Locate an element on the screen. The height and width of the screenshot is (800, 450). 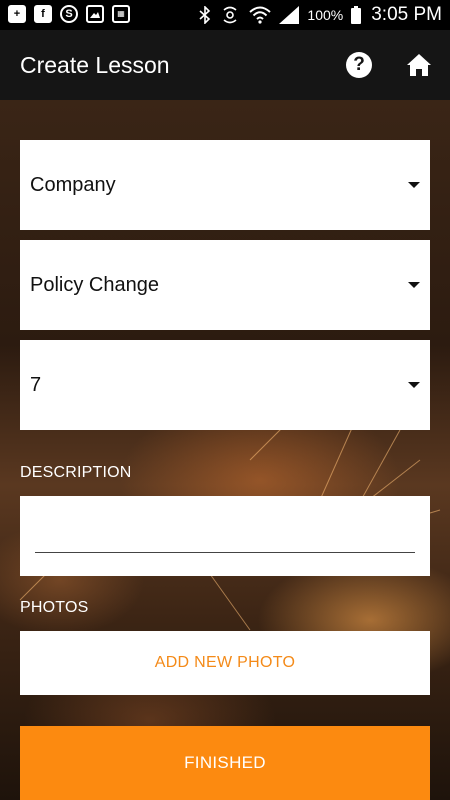
type-dropdown: Policy Change is located at coordinates (225, 285).